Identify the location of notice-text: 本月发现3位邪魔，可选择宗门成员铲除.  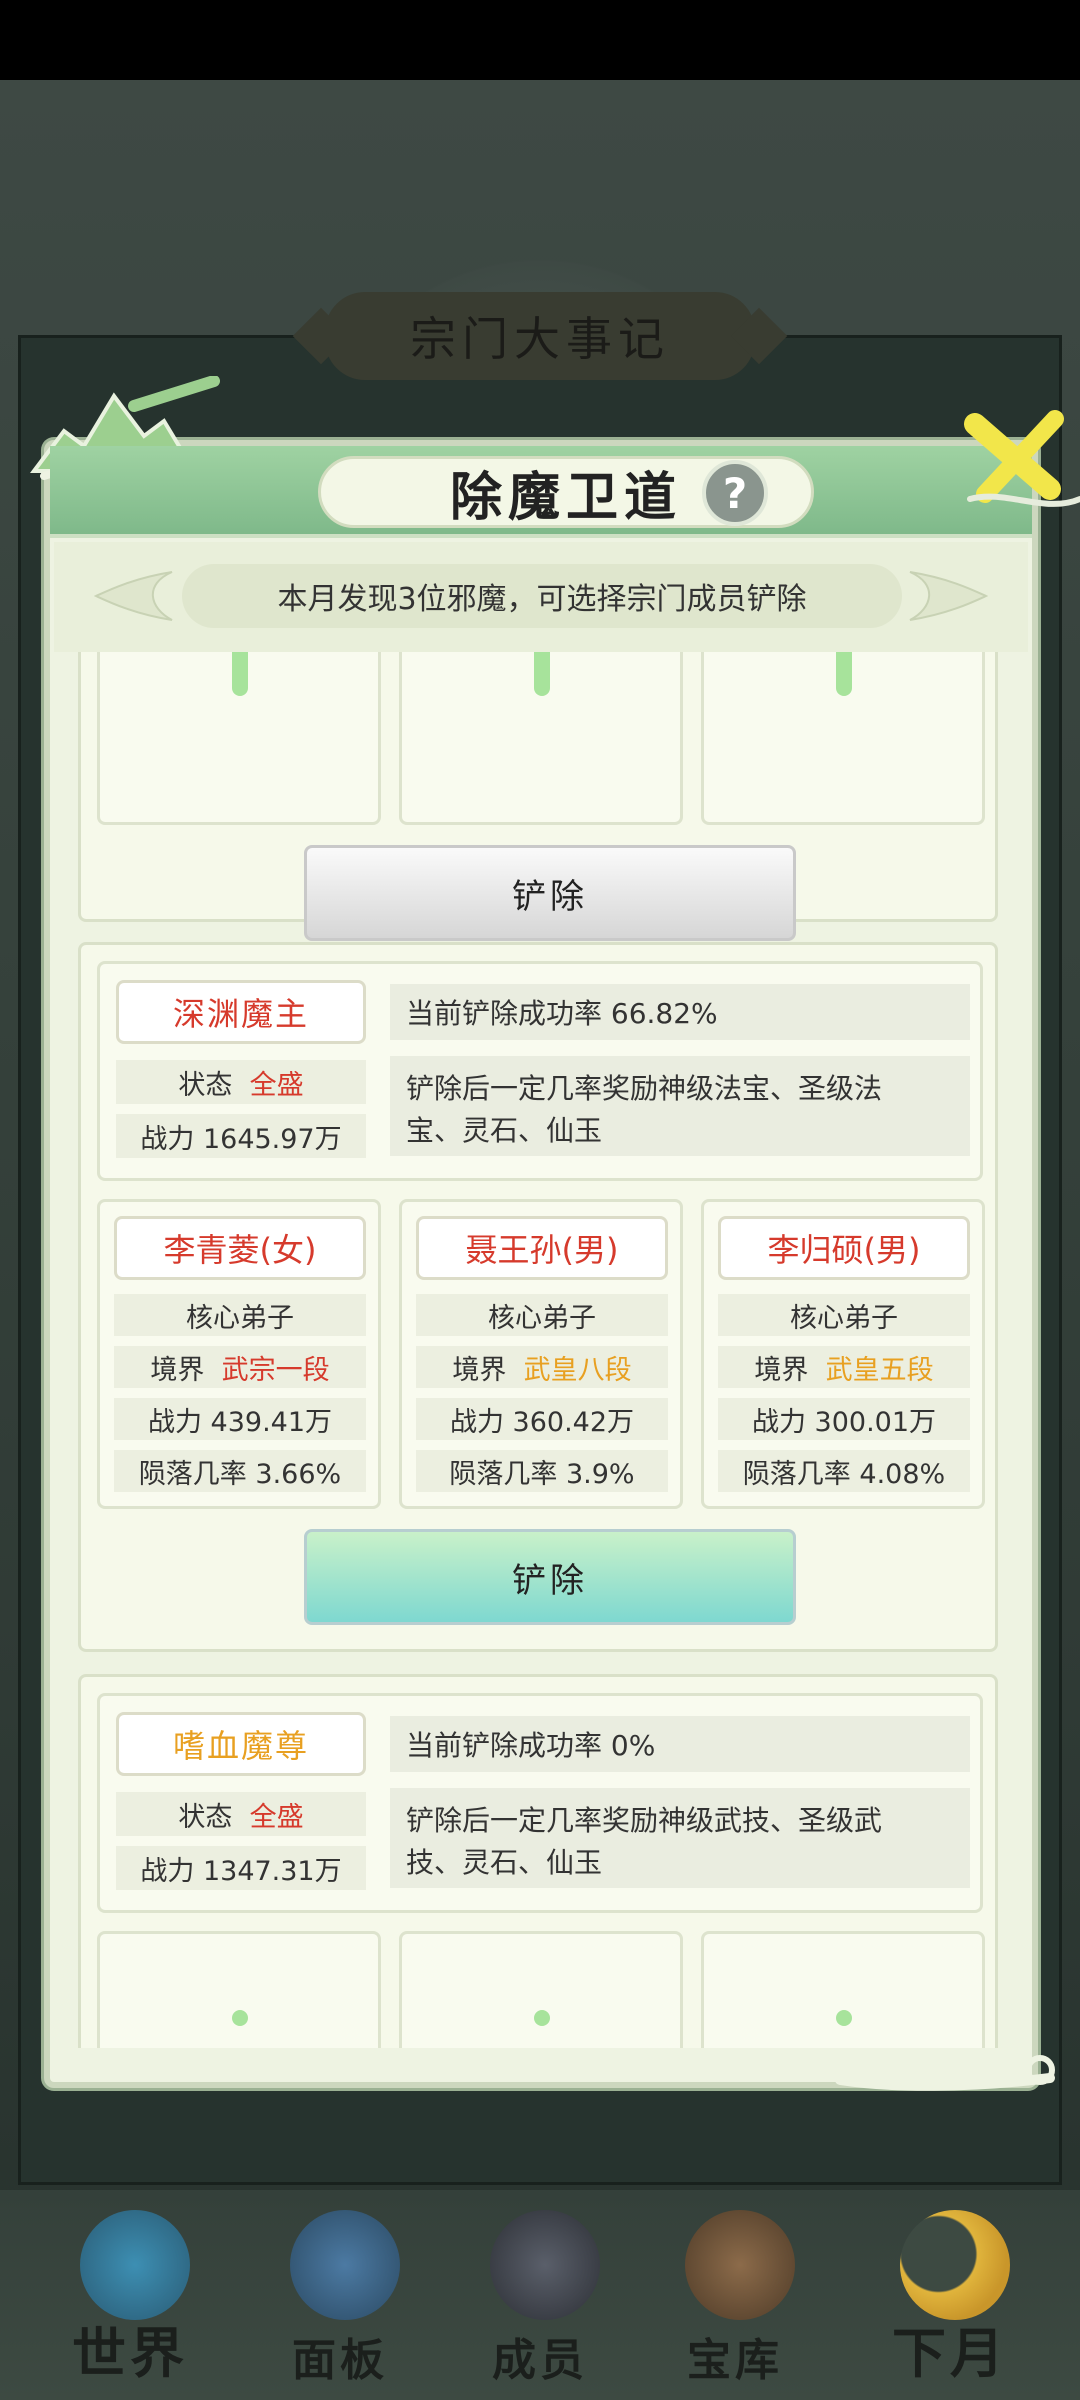
(542, 596).